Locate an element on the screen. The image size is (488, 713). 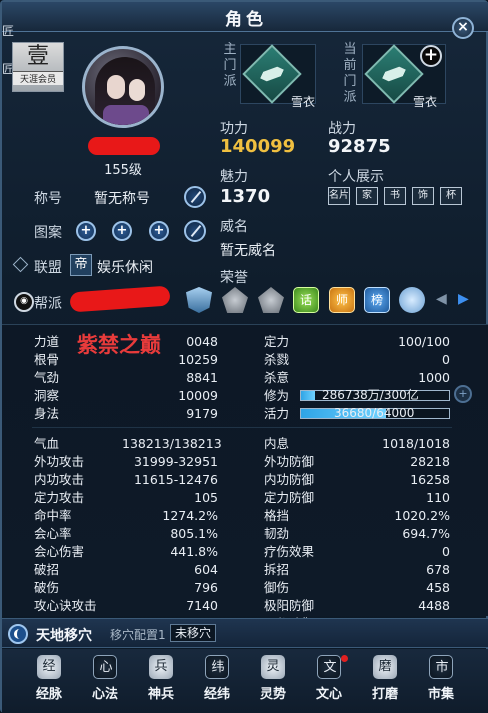
nav-label: 经脉 is located at coordinates (48, 694).